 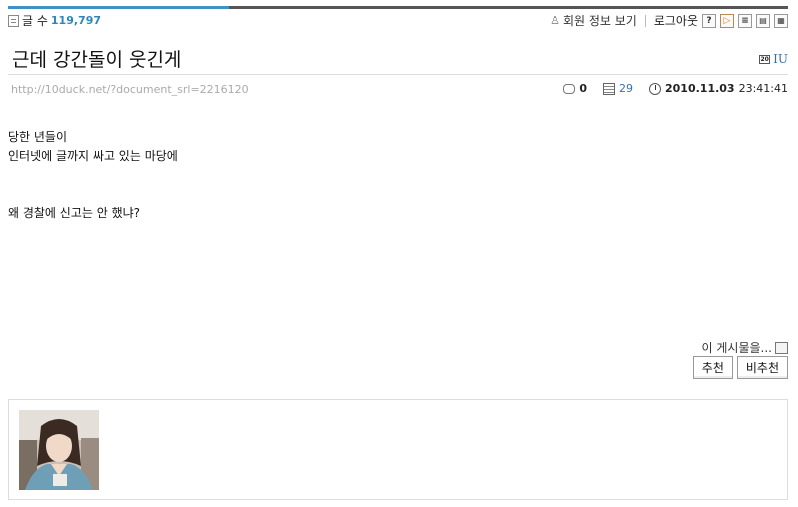 I want to click on help-icon: ?, so click(x=709, y=20).